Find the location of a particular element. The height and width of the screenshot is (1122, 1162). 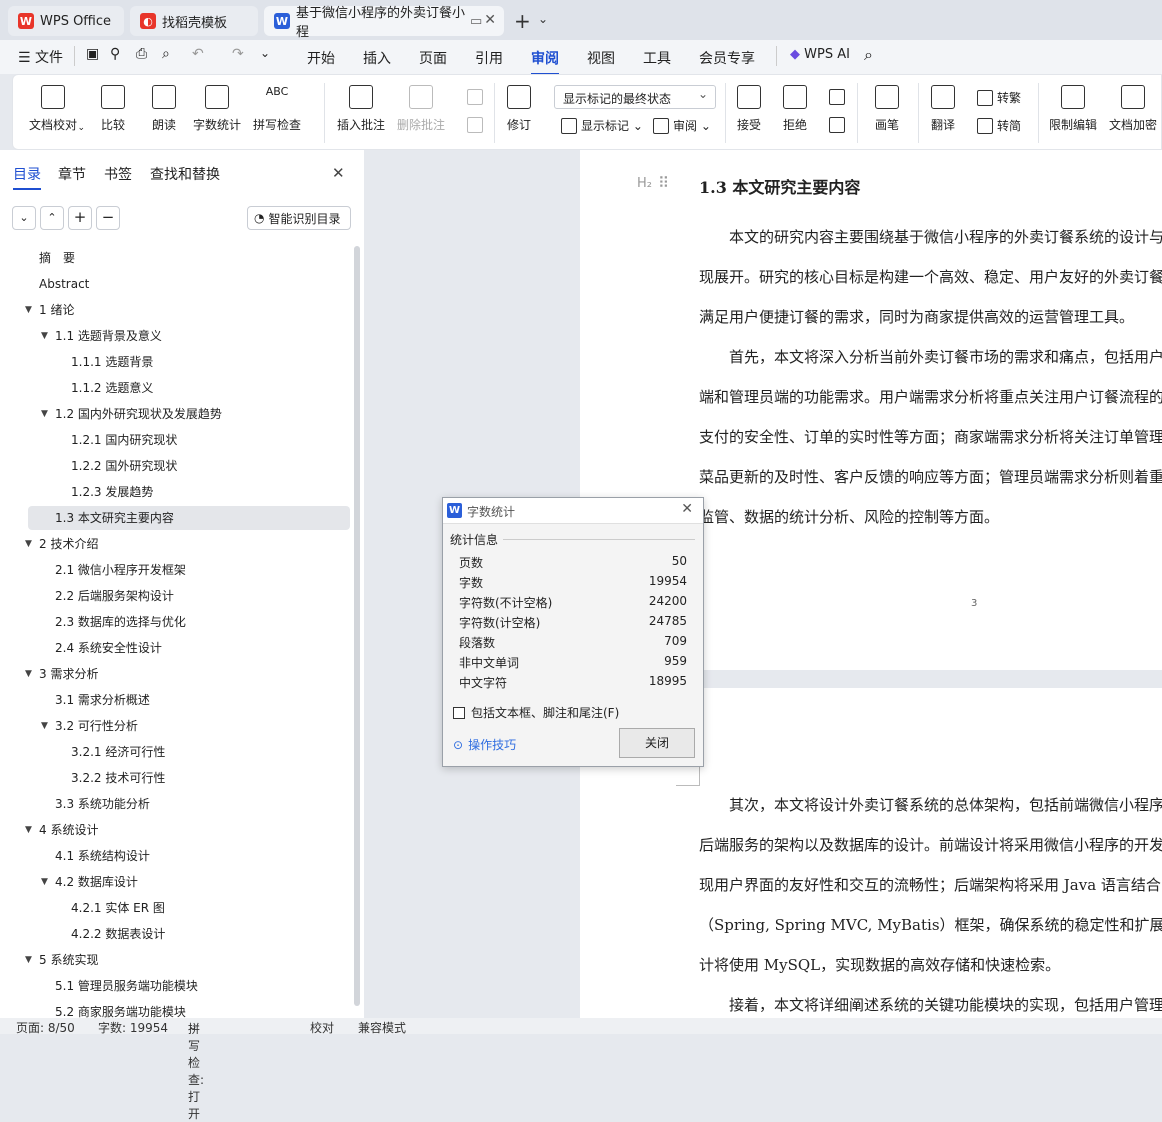

toc-item: 1.1.1 选题背景 is located at coordinates (112, 362).